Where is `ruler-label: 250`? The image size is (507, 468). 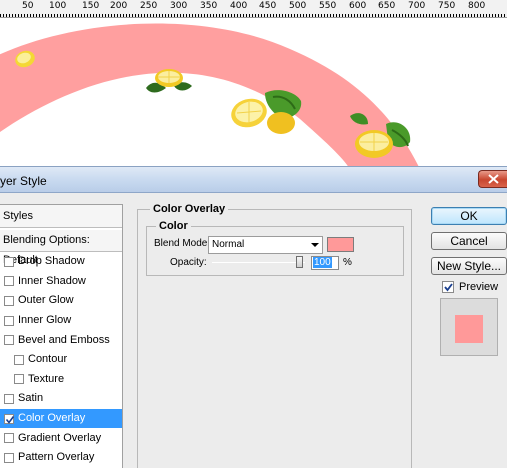 ruler-label: 250 is located at coordinates (149, 6).